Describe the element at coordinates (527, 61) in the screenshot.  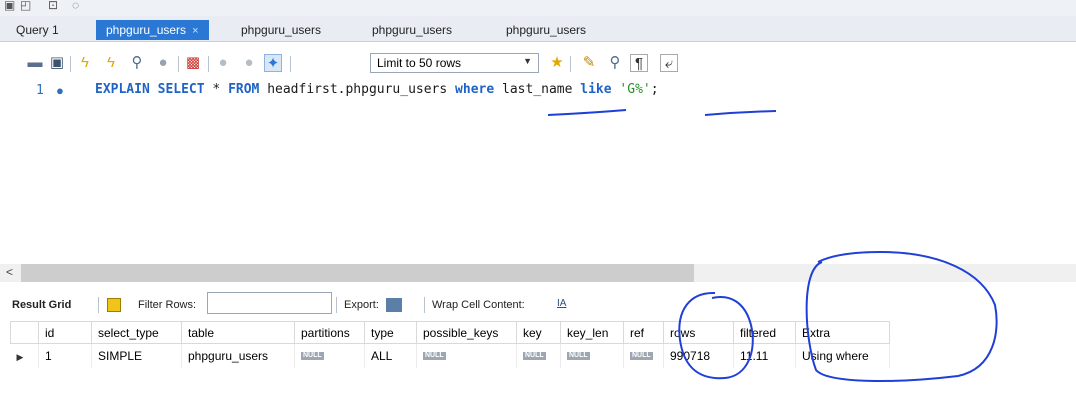
I see `chevron-down-icon: ▼` at that location.